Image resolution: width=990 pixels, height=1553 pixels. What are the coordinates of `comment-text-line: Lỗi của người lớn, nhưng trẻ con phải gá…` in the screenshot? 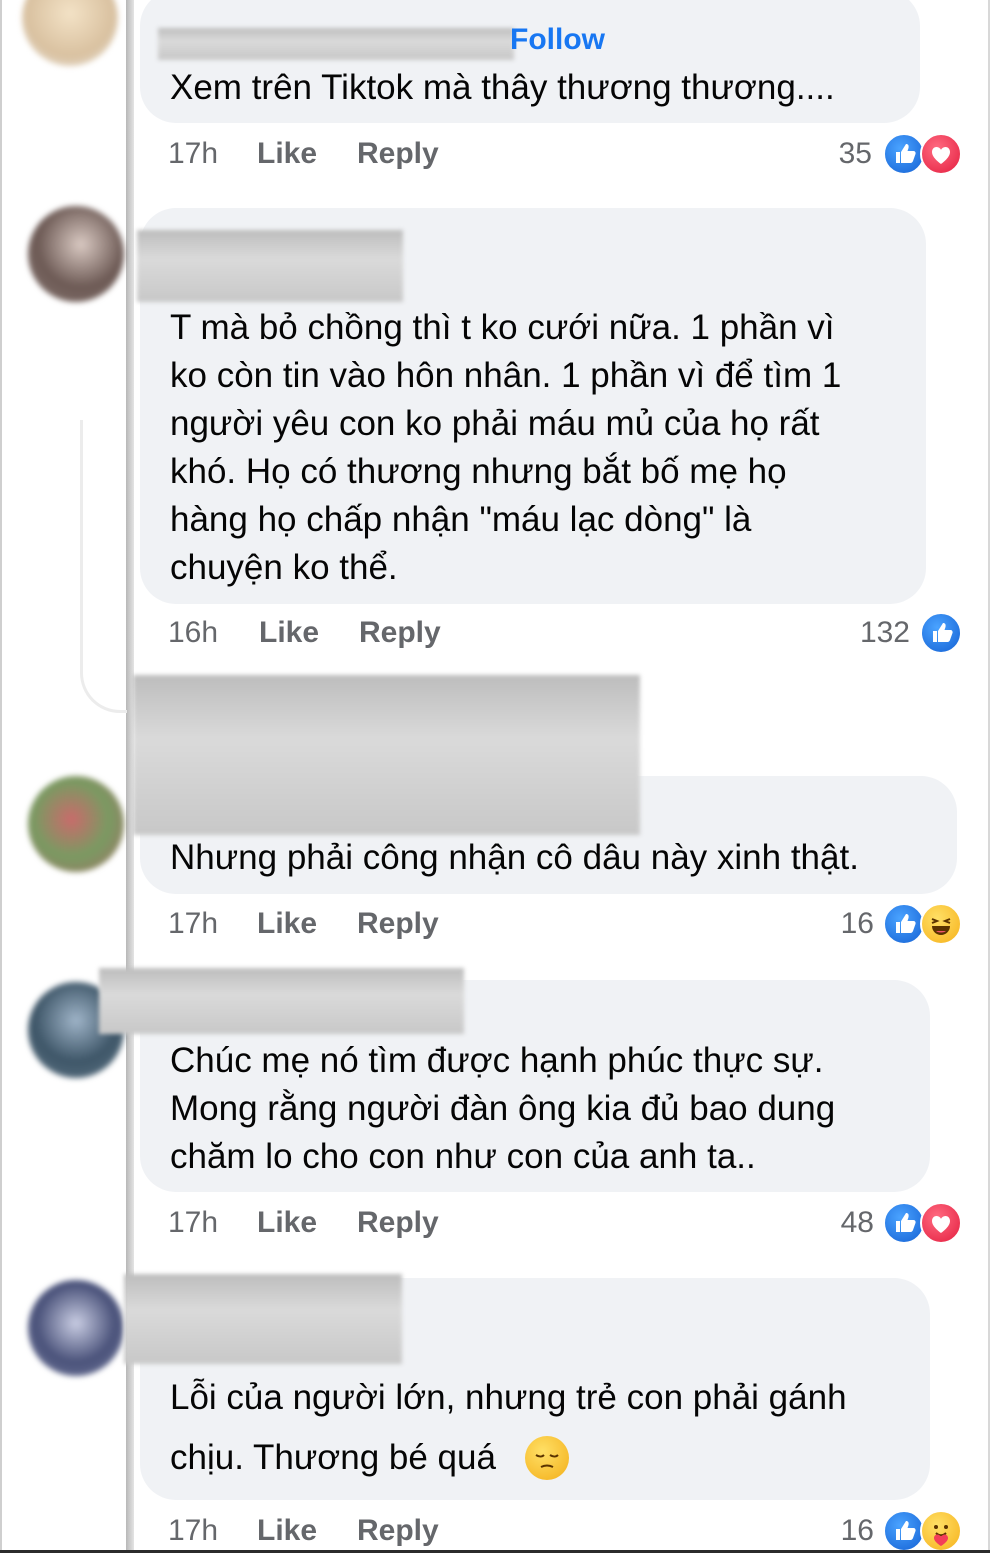 It's located at (508, 1397).